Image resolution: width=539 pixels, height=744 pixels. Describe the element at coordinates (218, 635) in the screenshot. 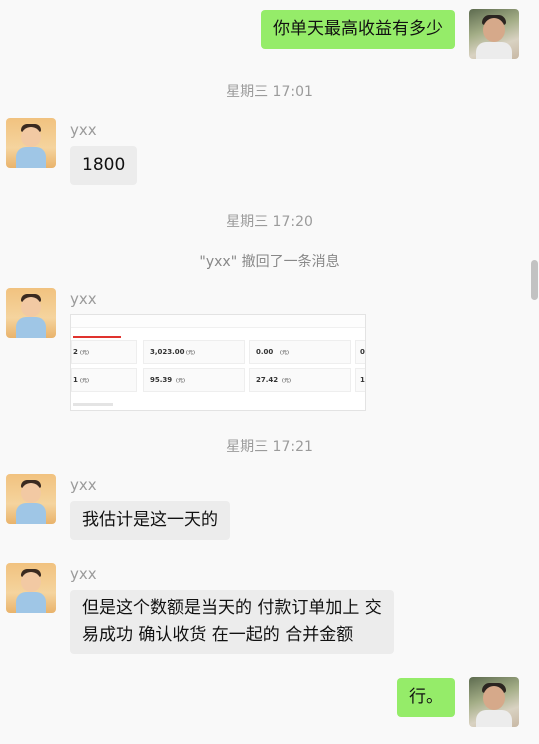

I see `message-line: 易成功 确认收货 在一起的 合并金额` at that location.